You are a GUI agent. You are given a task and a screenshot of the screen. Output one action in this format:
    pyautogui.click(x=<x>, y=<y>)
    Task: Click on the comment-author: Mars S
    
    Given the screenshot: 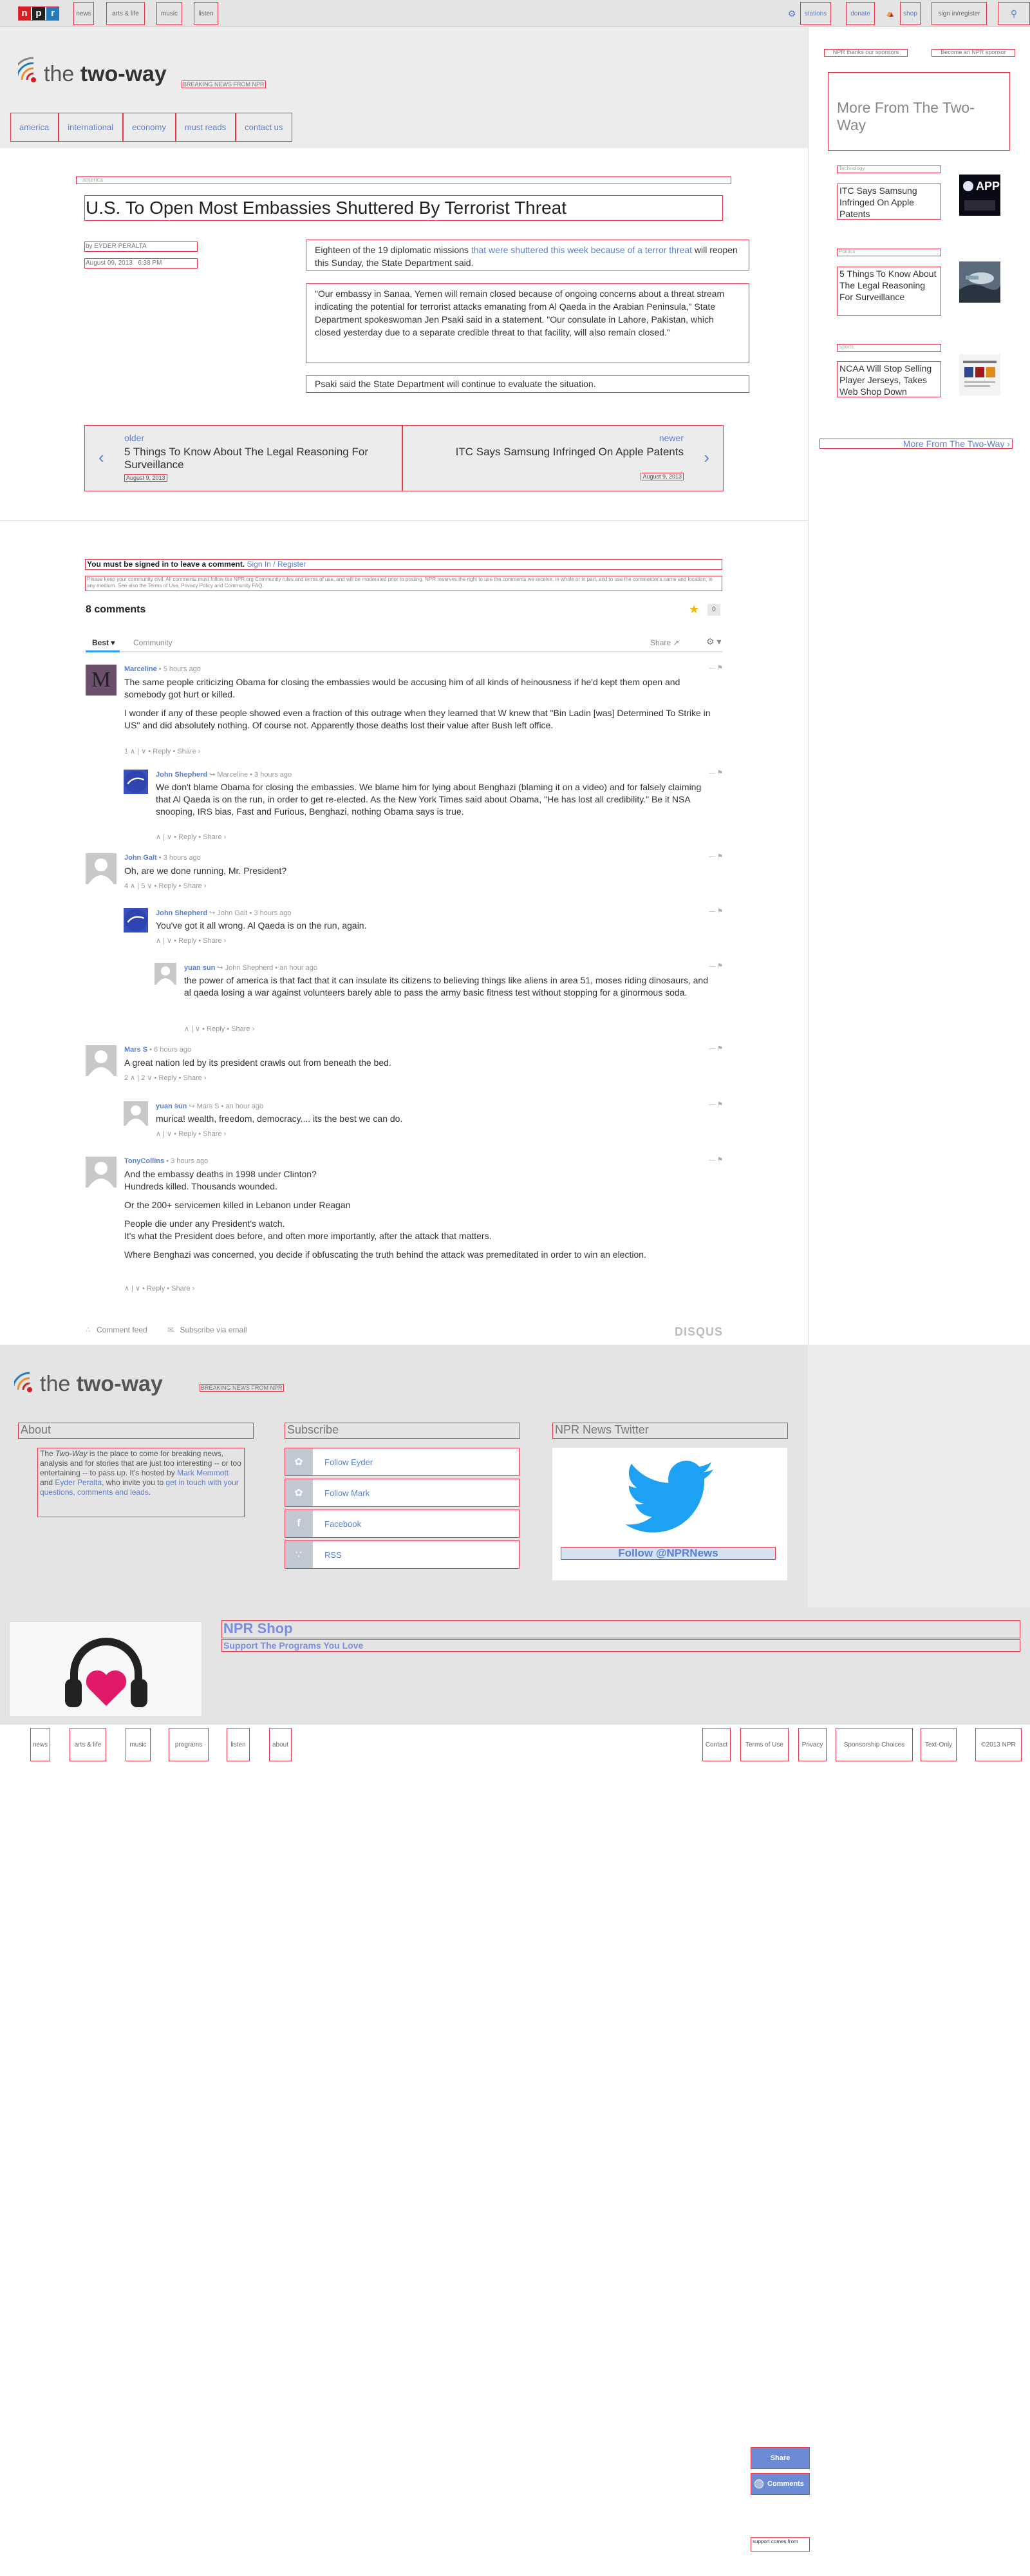 What is the action you would take?
    pyautogui.click(x=135, y=1050)
    